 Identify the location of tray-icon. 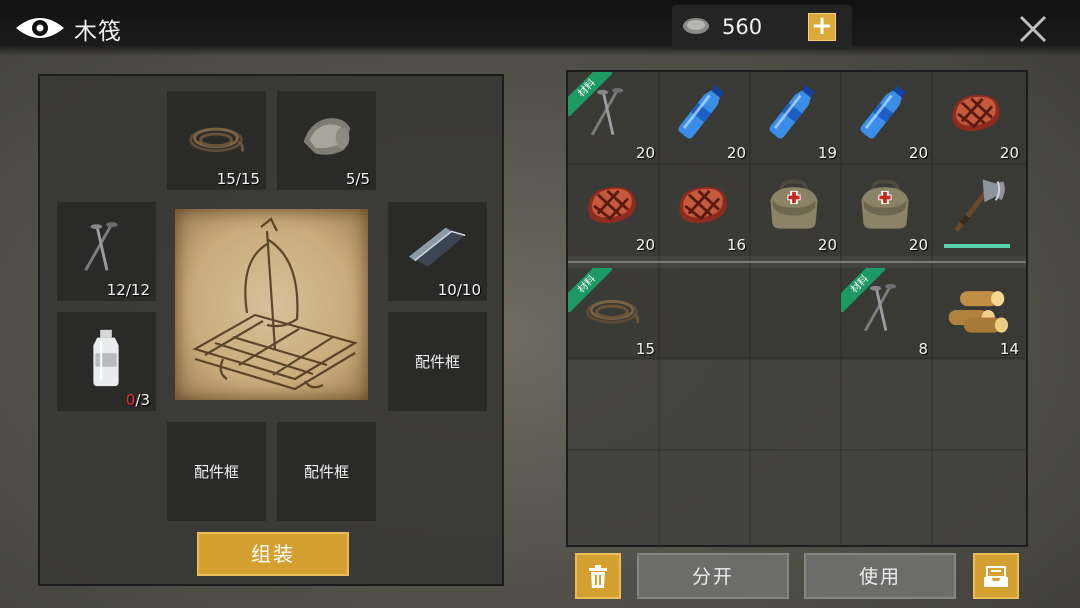
(996, 576).